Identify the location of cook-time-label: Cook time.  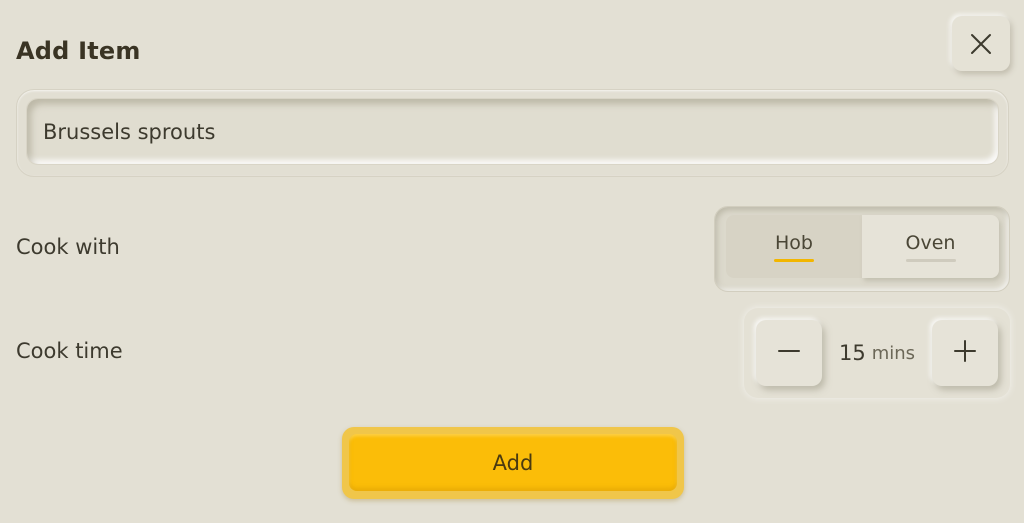
(69, 351).